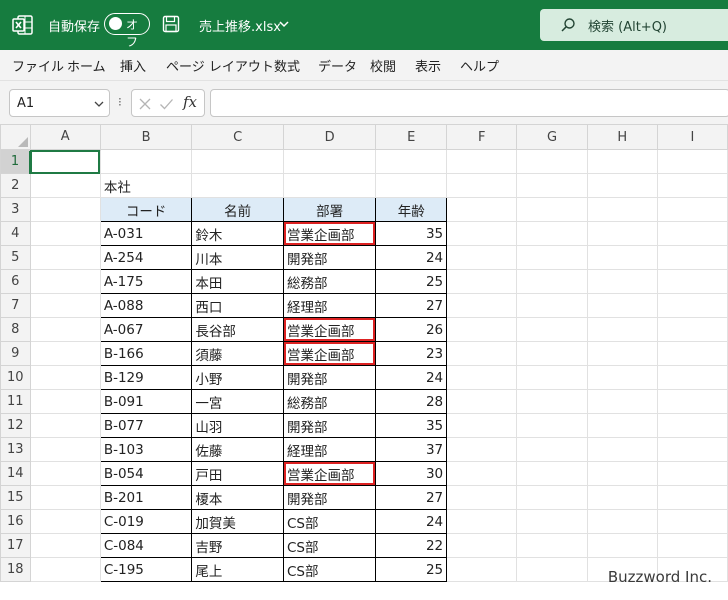 The image size is (728, 600). I want to click on cell-h7, so click(622, 305).